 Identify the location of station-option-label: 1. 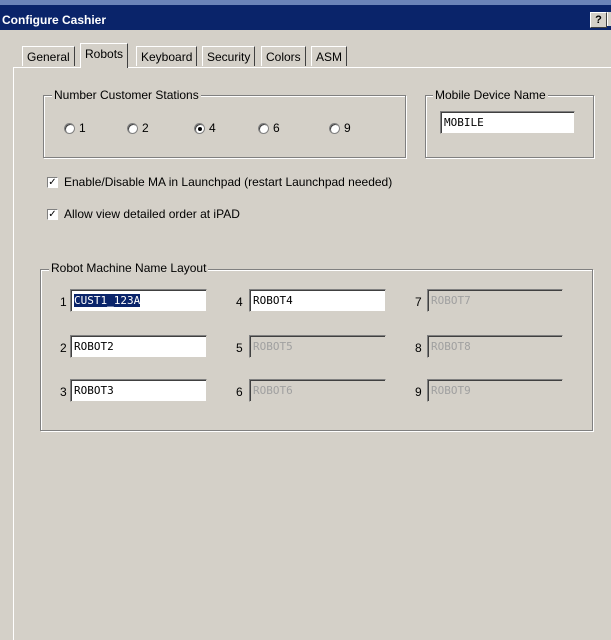
(82, 128).